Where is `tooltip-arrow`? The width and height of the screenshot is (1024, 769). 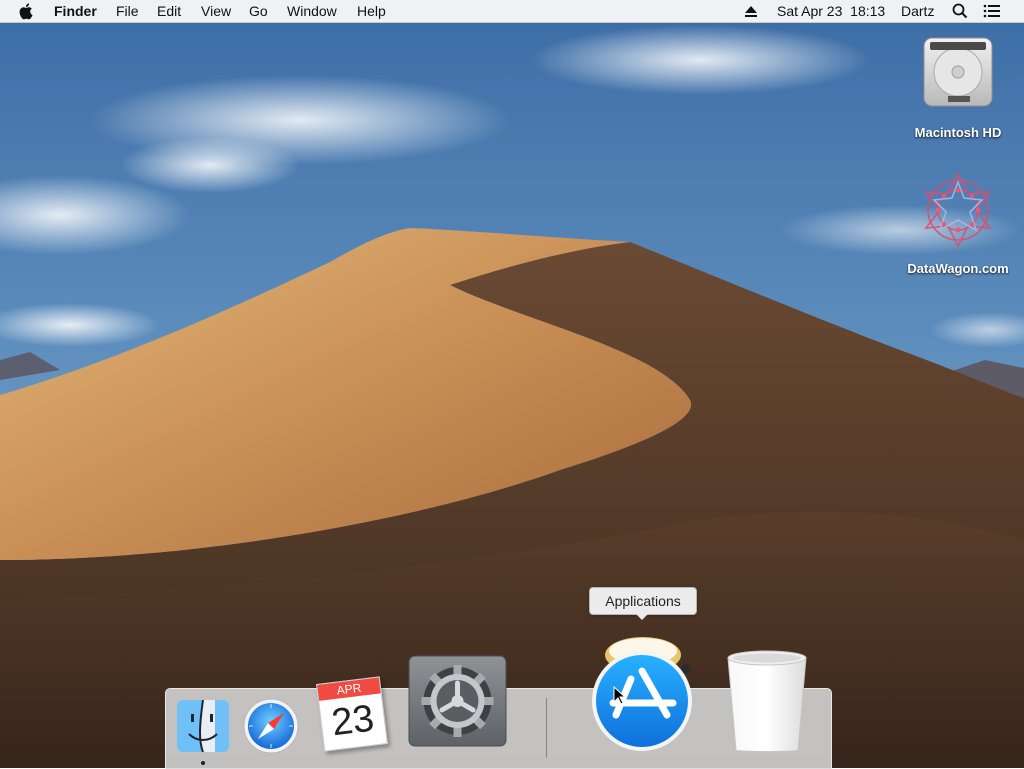
tooltip-arrow is located at coordinates (642, 616).